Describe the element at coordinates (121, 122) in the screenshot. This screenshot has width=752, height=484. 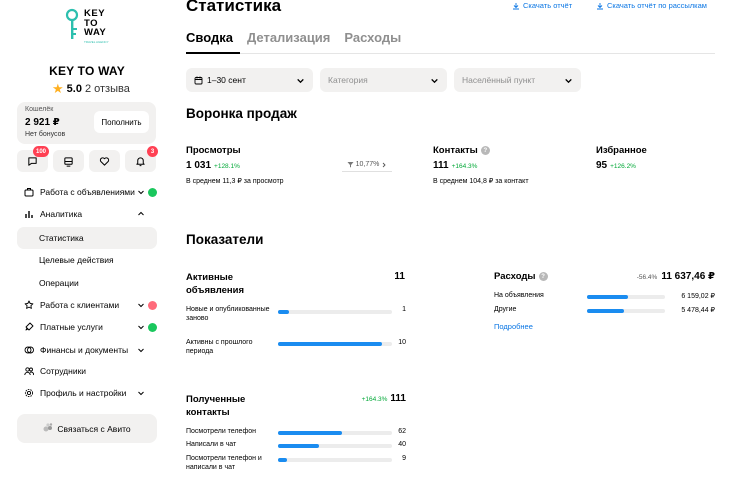
I see `topup-button: Пополнить` at that location.